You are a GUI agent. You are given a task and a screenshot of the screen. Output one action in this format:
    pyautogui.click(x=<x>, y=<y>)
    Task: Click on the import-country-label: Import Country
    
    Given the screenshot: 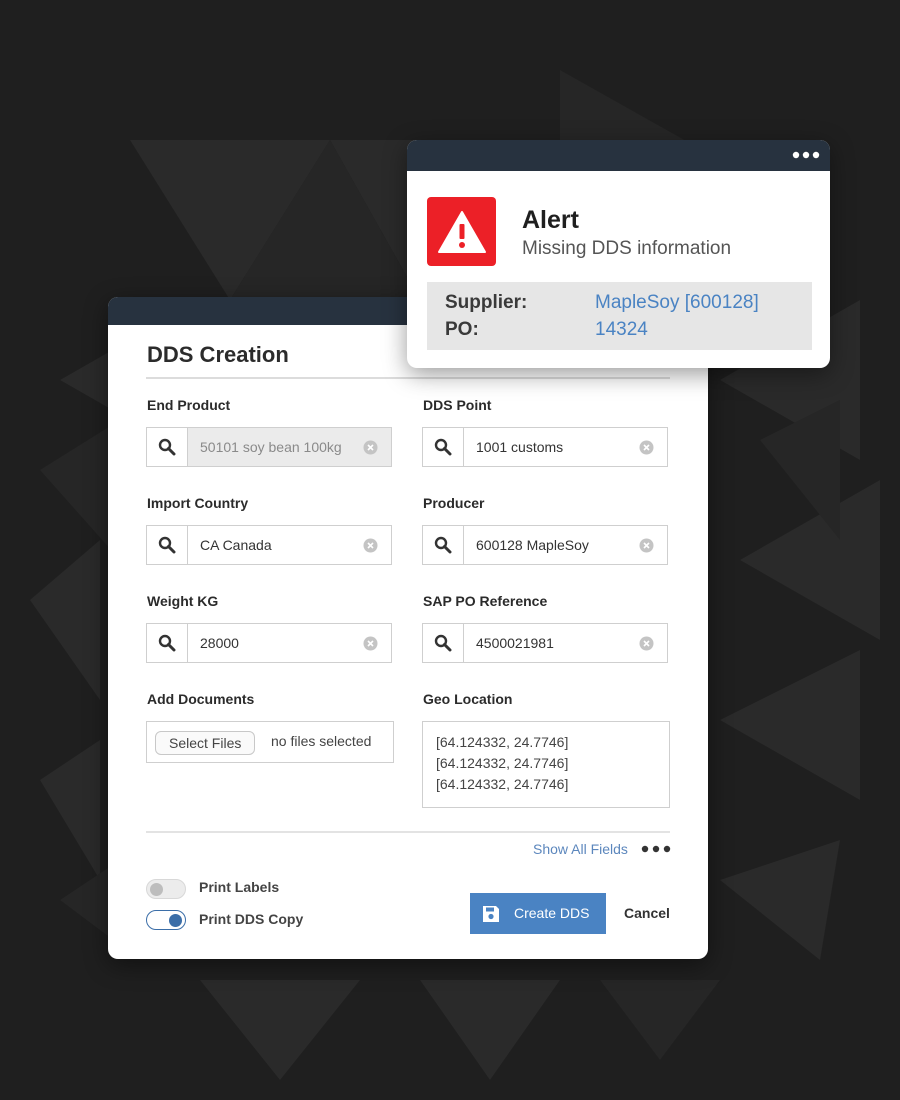 What is the action you would take?
    pyautogui.click(x=198, y=503)
    